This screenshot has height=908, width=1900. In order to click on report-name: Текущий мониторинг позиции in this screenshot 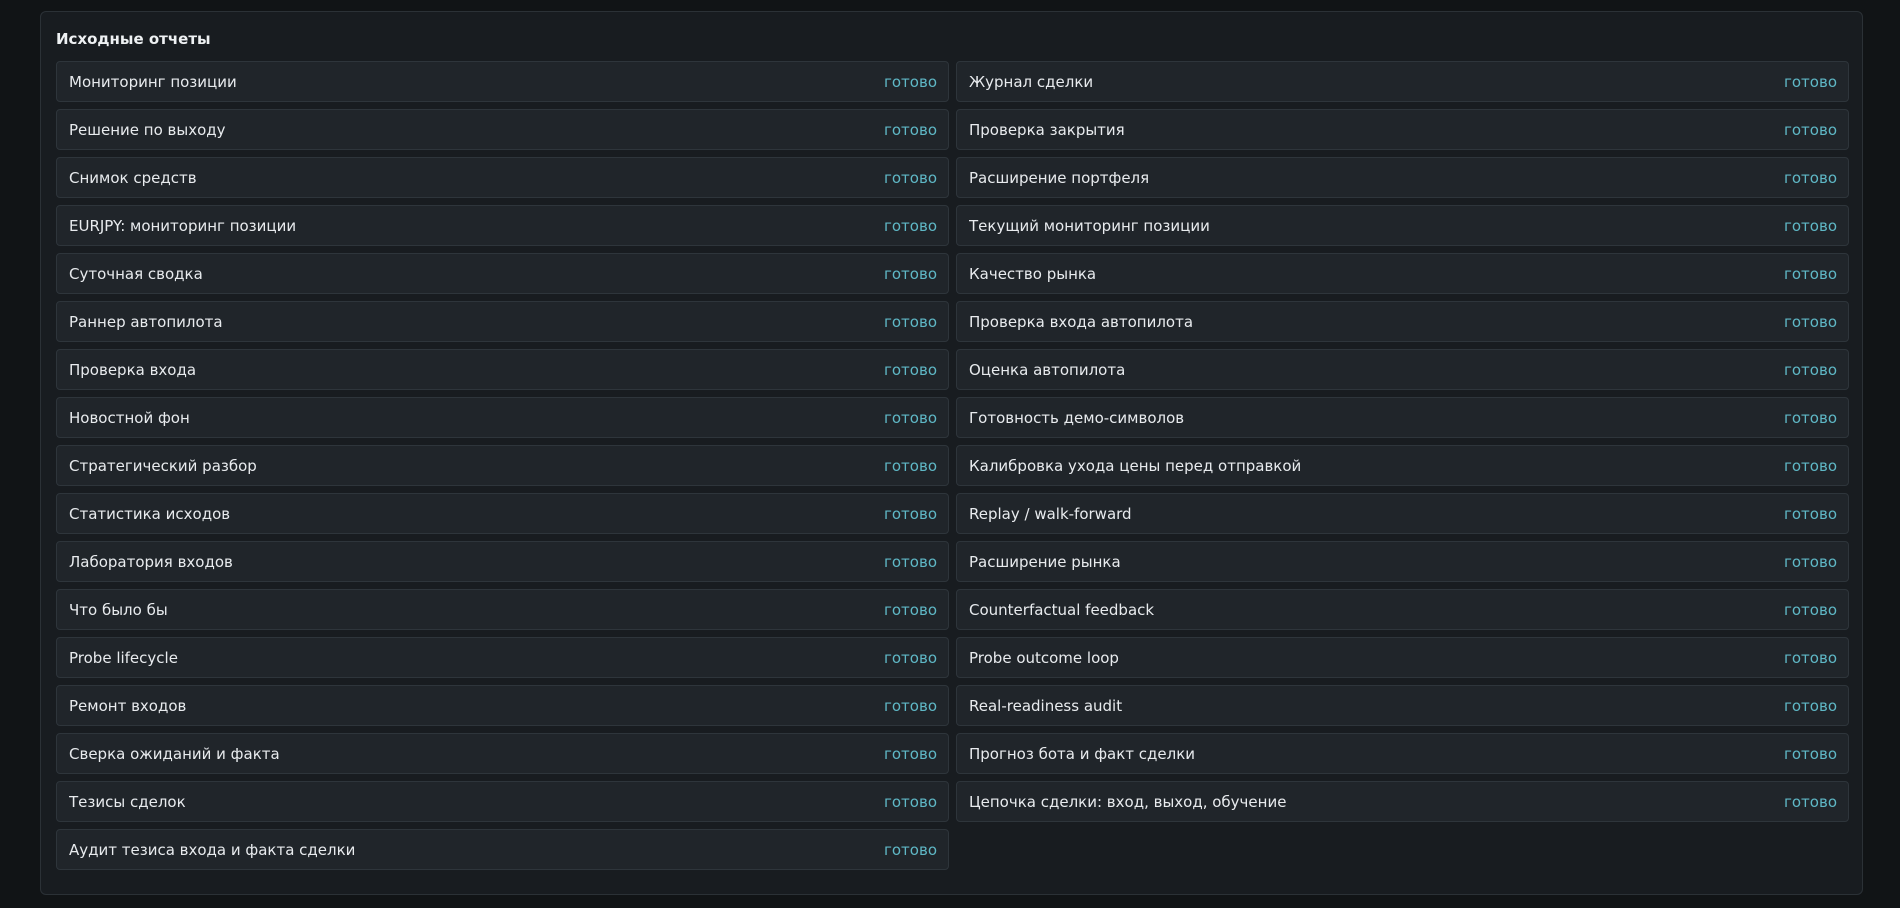, I will do `click(1089, 225)`.